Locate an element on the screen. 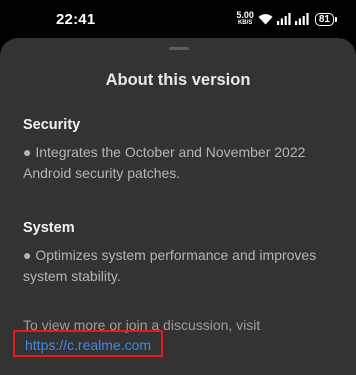  system-heading: System is located at coordinates (49, 228).